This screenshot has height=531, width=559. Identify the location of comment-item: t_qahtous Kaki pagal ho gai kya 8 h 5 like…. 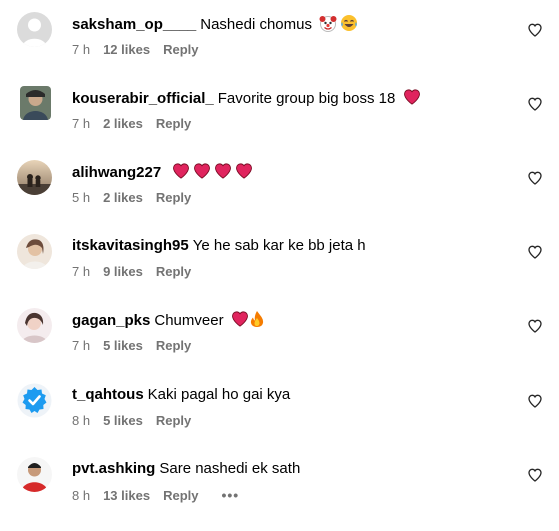
(279, 420).